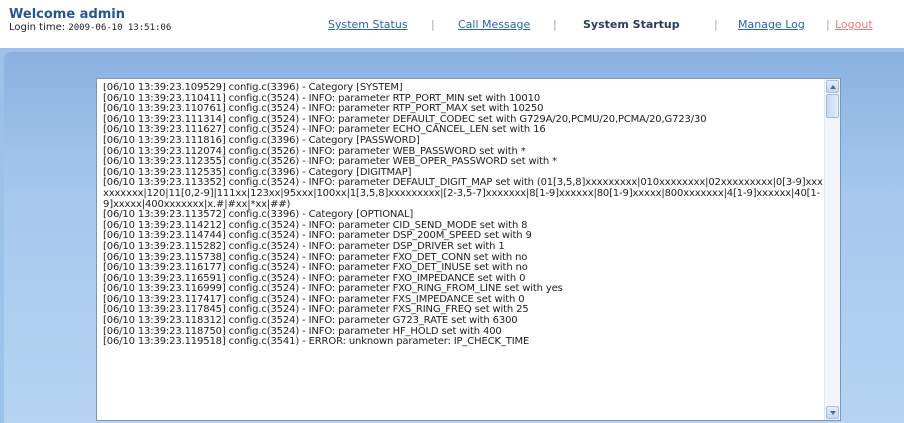 Image resolution: width=904 pixels, height=423 pixels. I want to click on nav-manage-log-link: Manage Log, so click(771, 25).